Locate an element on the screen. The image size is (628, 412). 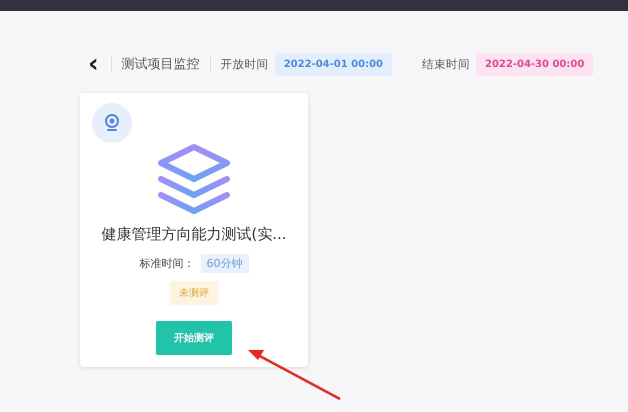
layers-icon is located at coordinates (194, 179).